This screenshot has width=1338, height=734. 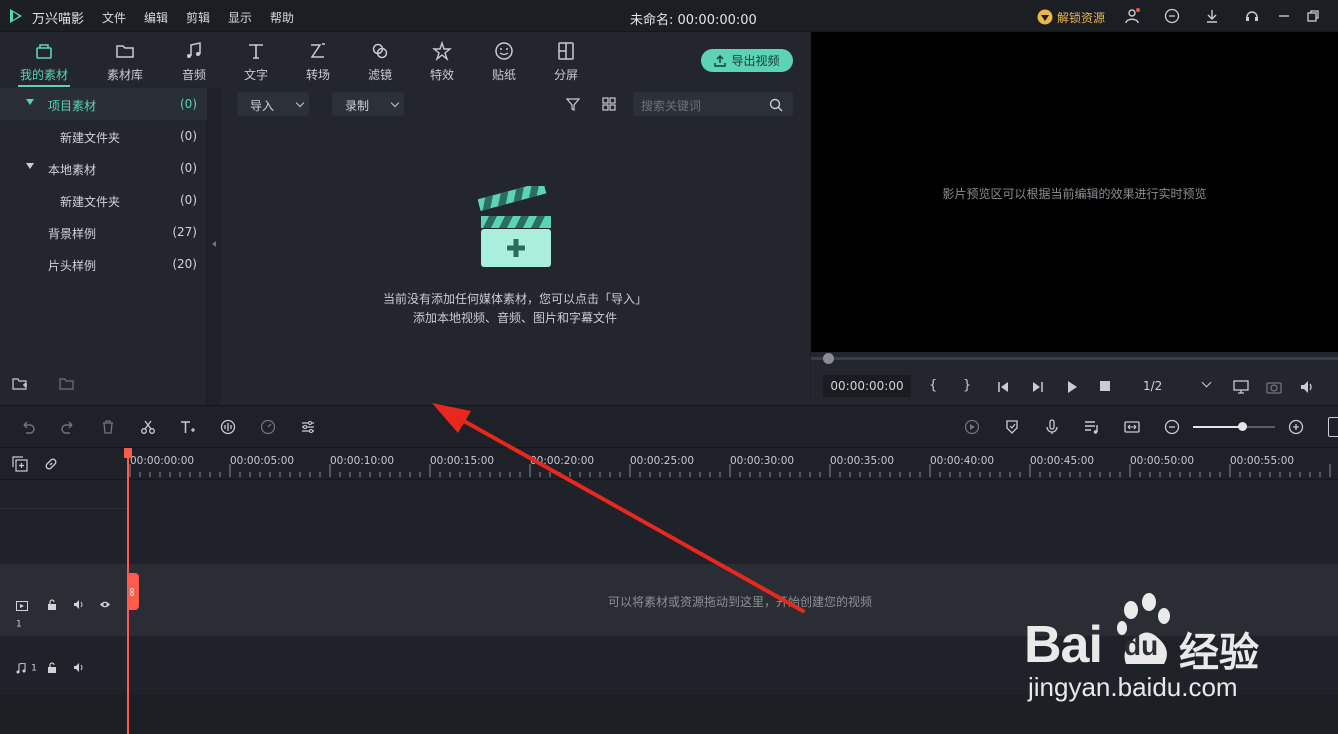 I want to click on menu-clip: 剪辑, so click(x=198, y=17).